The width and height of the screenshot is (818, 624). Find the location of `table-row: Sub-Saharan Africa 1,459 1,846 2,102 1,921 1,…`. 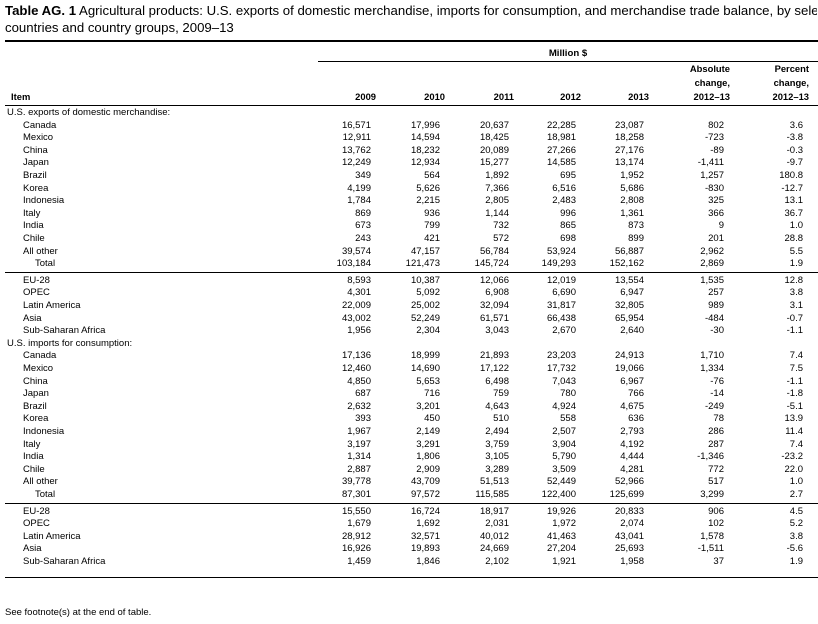

table-row: Sub-Saharan Africa 1,459 1,846 2,102 1,921 1,… is located at coordinates (411, 562).